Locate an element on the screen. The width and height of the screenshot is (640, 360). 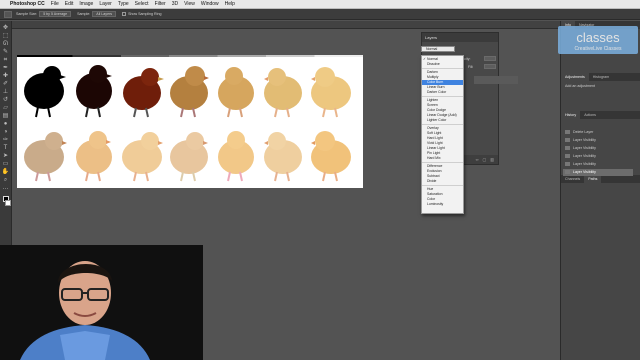
app-name: Photoshop CC is located at coordinates (27, 4).